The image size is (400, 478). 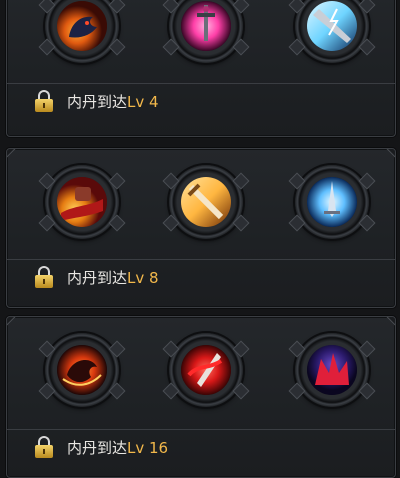 I want to click on unlock-requirement: 内丹到达Lv 4, so click(x=201, y=101).